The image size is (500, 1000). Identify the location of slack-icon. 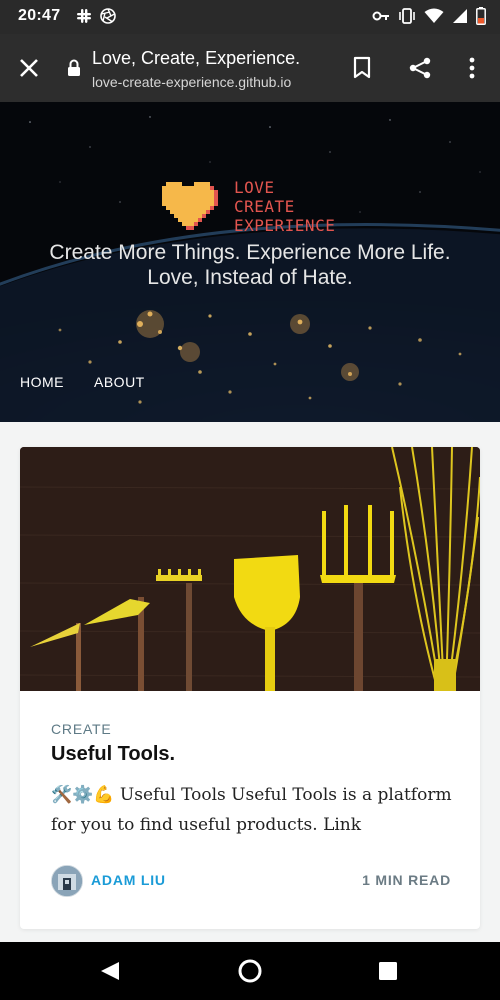
(84, 16).